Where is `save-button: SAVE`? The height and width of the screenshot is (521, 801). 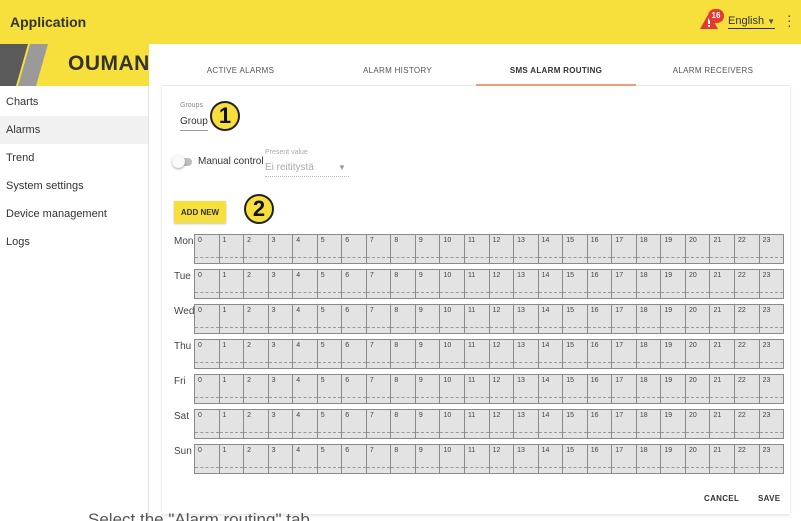
save-button: SAVE is located at coordinates (769, 498).